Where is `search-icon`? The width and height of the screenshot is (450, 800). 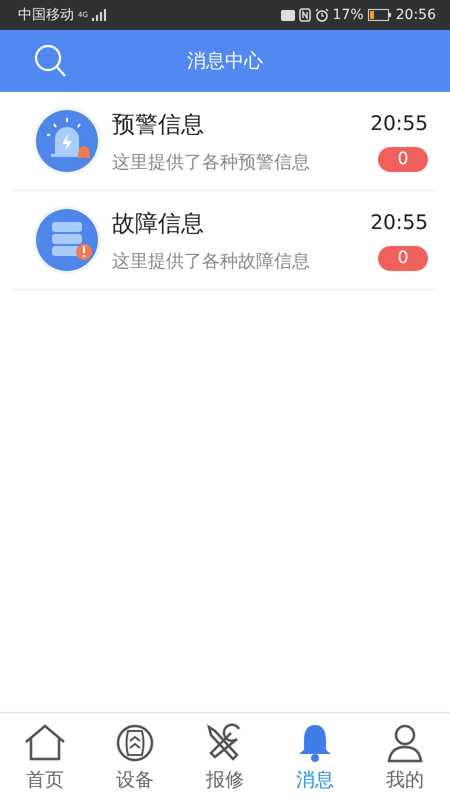
search-icon is located at coordinates (51, 61).